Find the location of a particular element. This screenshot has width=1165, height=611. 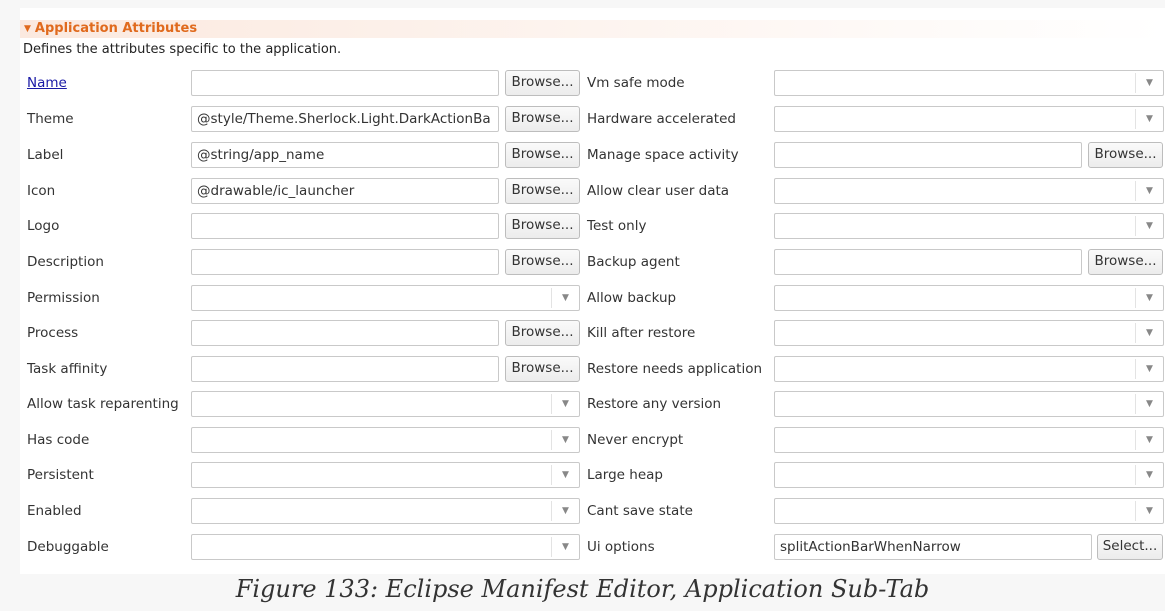

never-encrypt-combo: ▼ is located at coordinates (969, 440).